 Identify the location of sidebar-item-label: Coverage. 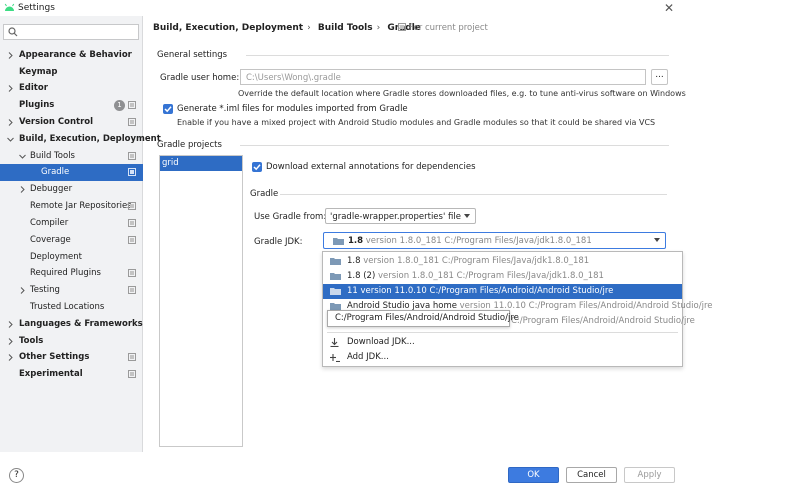
(50, 240).